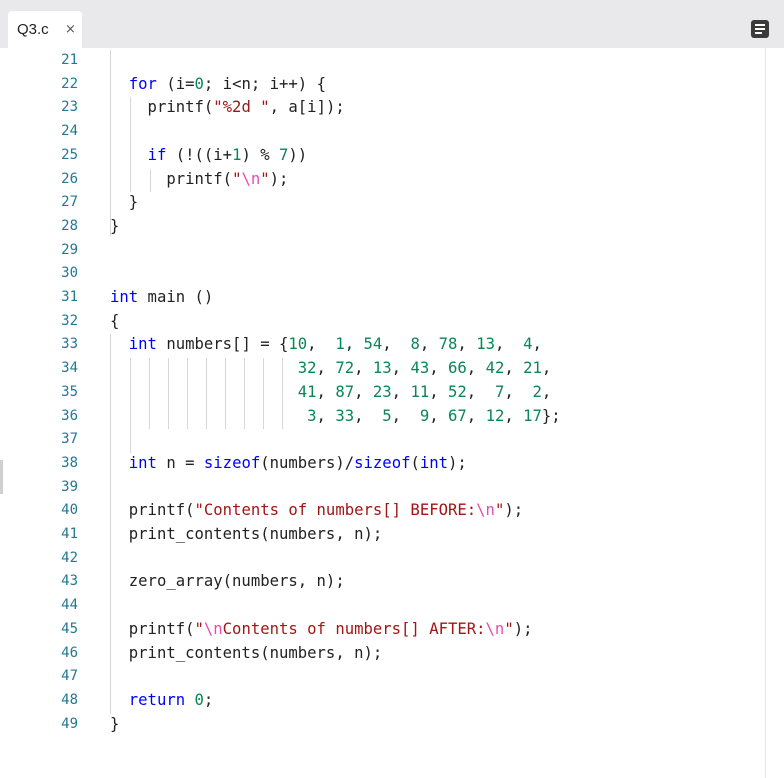 The height and width of the screenshot is (778, 784). What do you see at coordinates (142, 83) in the screenshot?
I see `code-token: for` at bounding box center [142, 83].